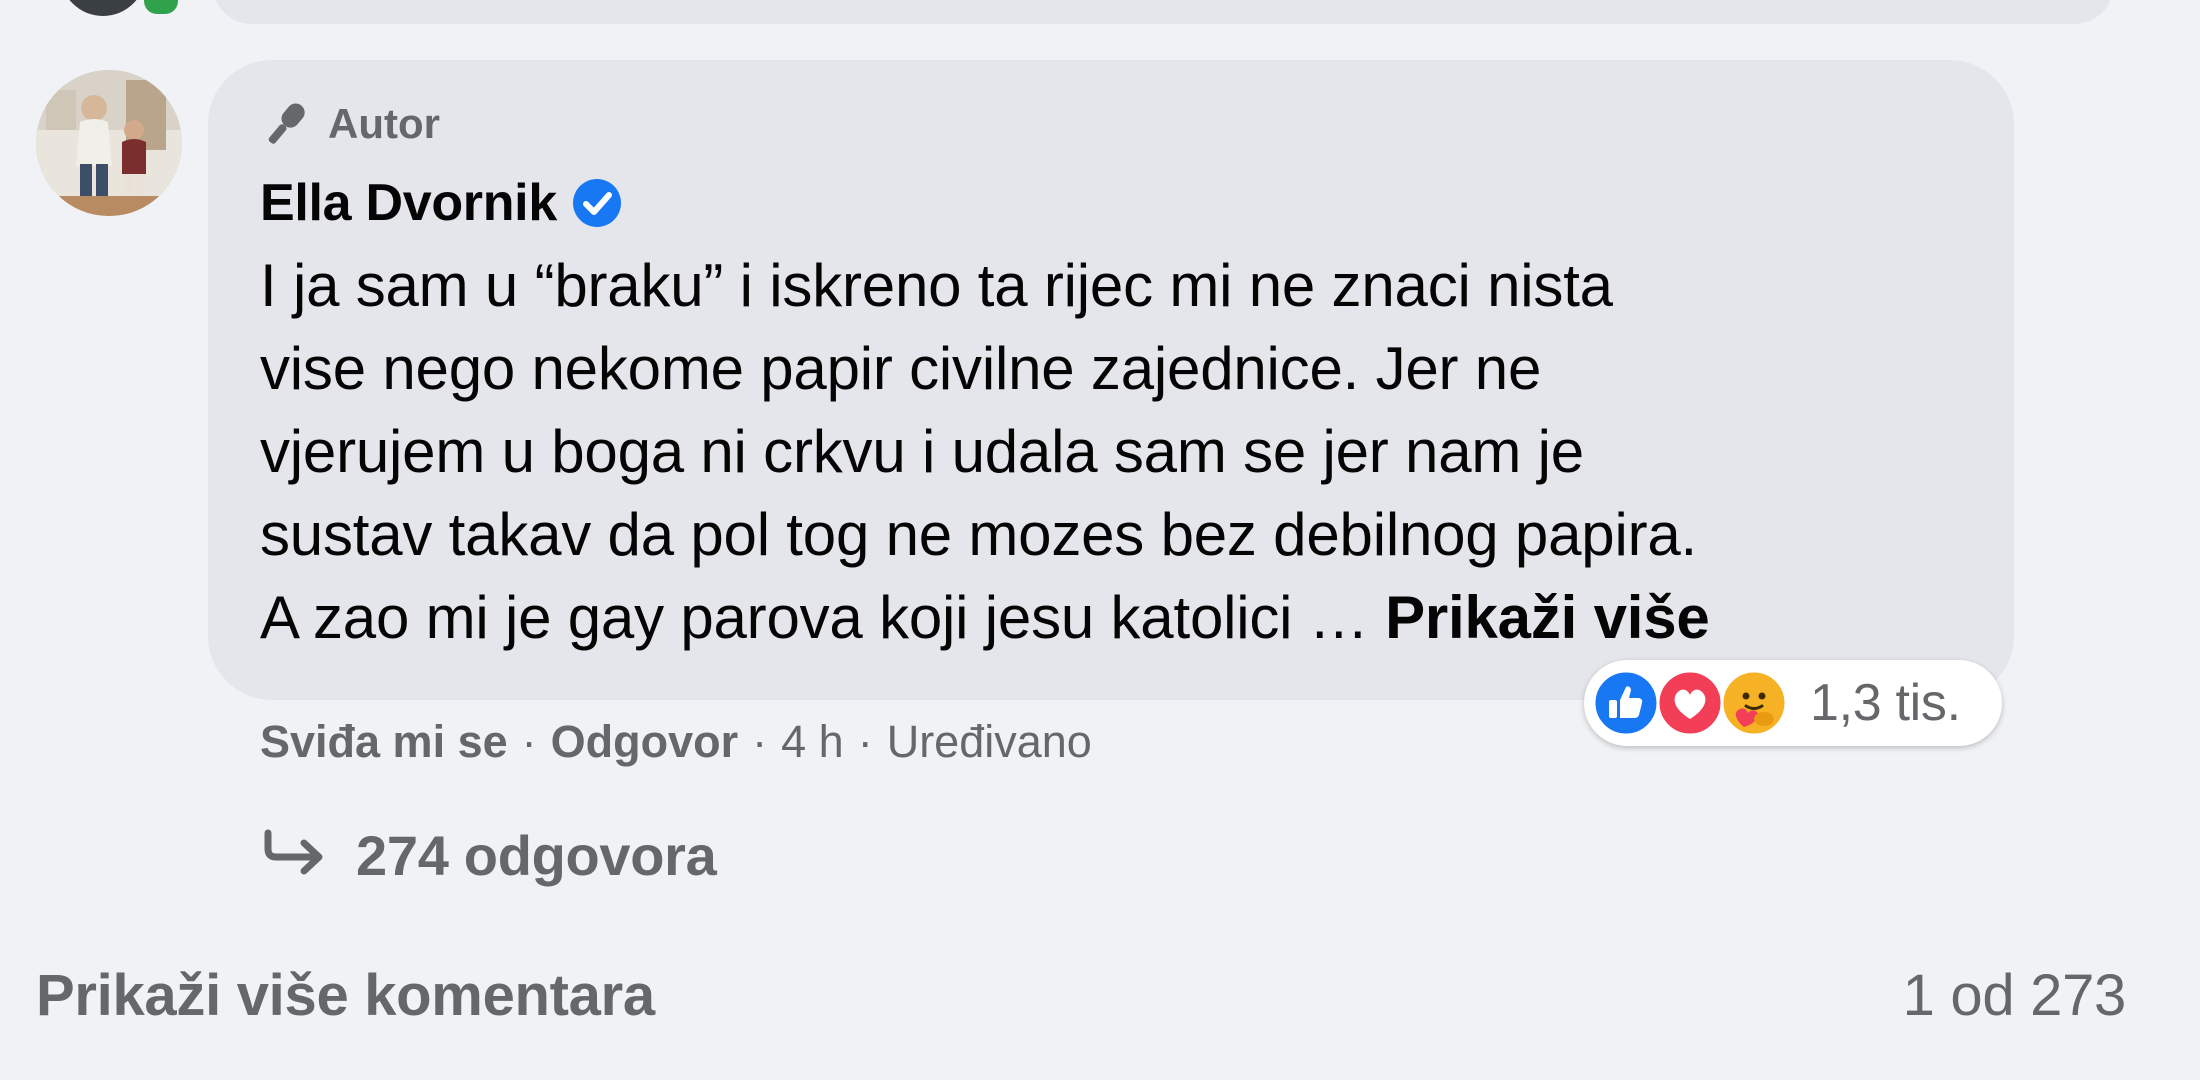 Image resolution: width=2200 pixels, height=1080 pixels. What do you see at coordinates (1163, 12) in the screenshot?
I see `previous-comment-bubble` at bounding box center [1163, 12].